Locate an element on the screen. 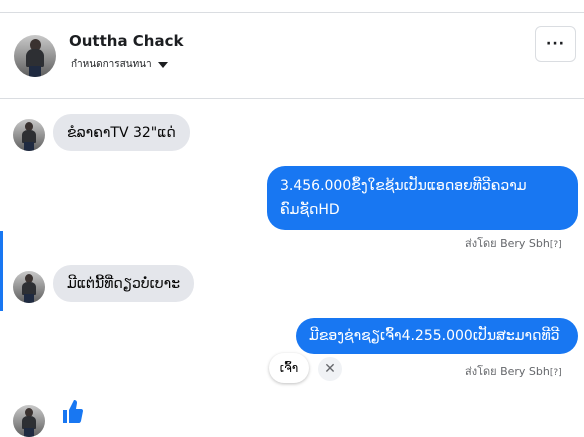 The width and height of the screenshot is (584, 437). contact-name: Outtha Chack is located at coordinates (126, 41).